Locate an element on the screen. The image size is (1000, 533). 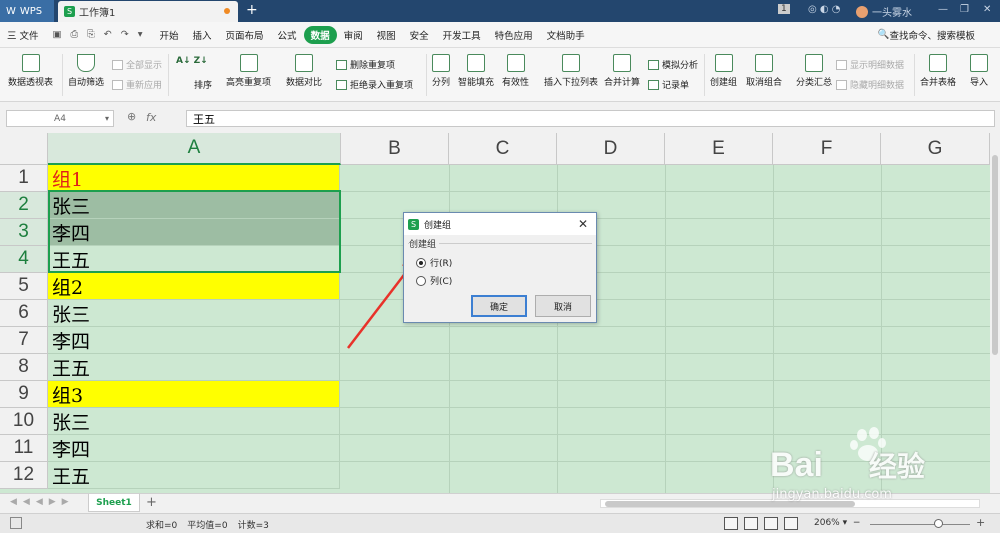
highlight-dup-button: 高亮重复项 is located at coordinates (248, 71).